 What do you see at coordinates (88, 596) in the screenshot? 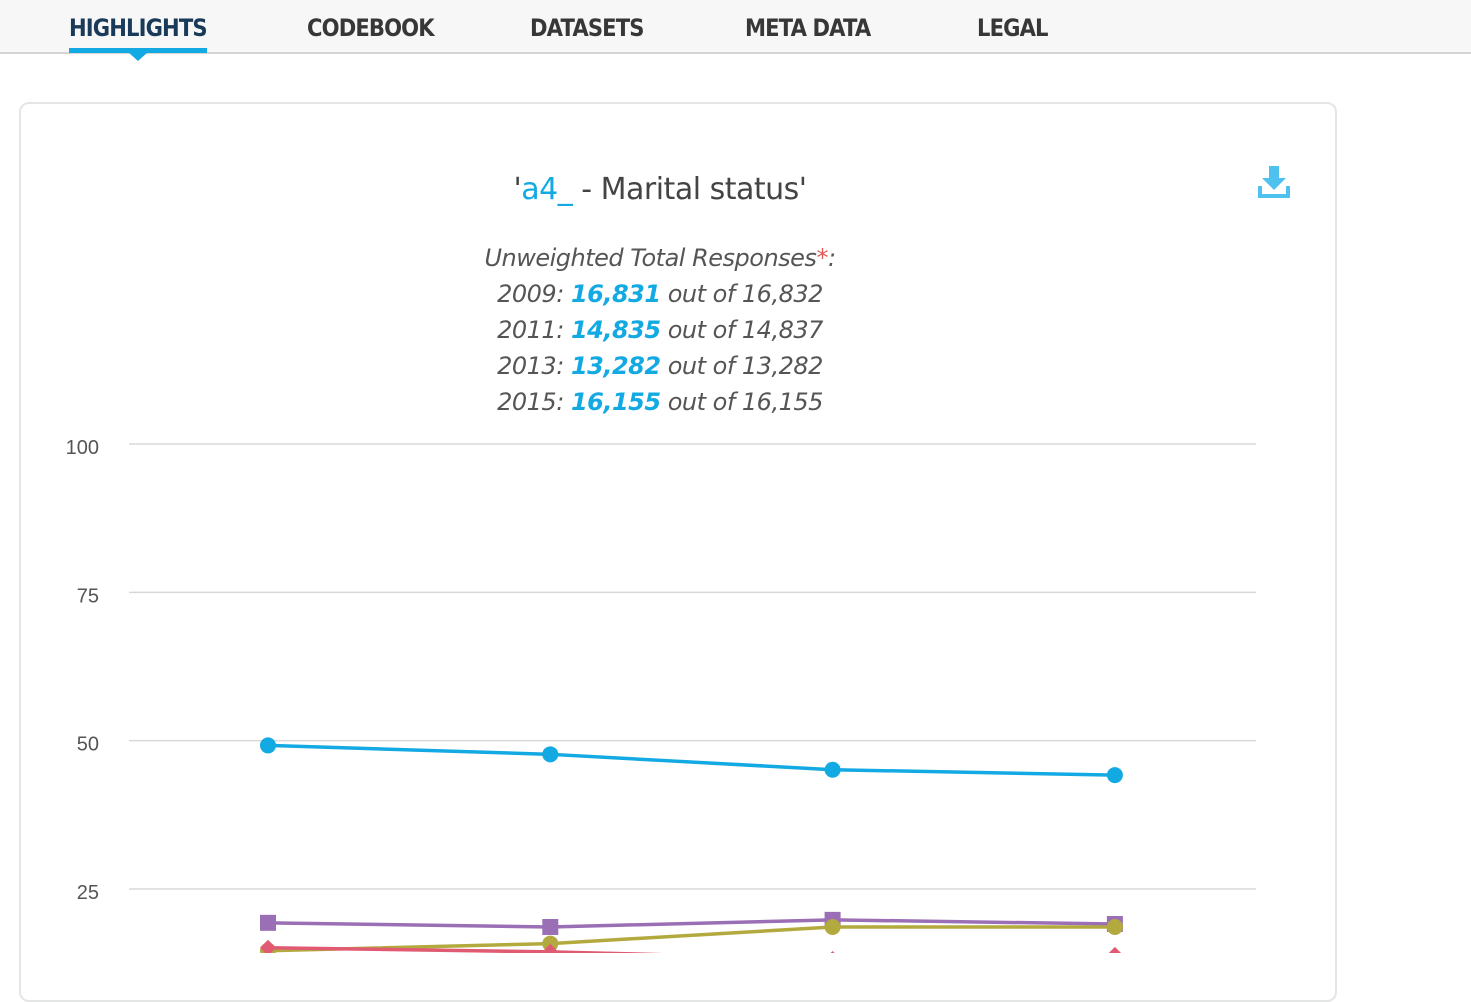
I see `y-tick-label: 75` at bounding box center [88, 596].